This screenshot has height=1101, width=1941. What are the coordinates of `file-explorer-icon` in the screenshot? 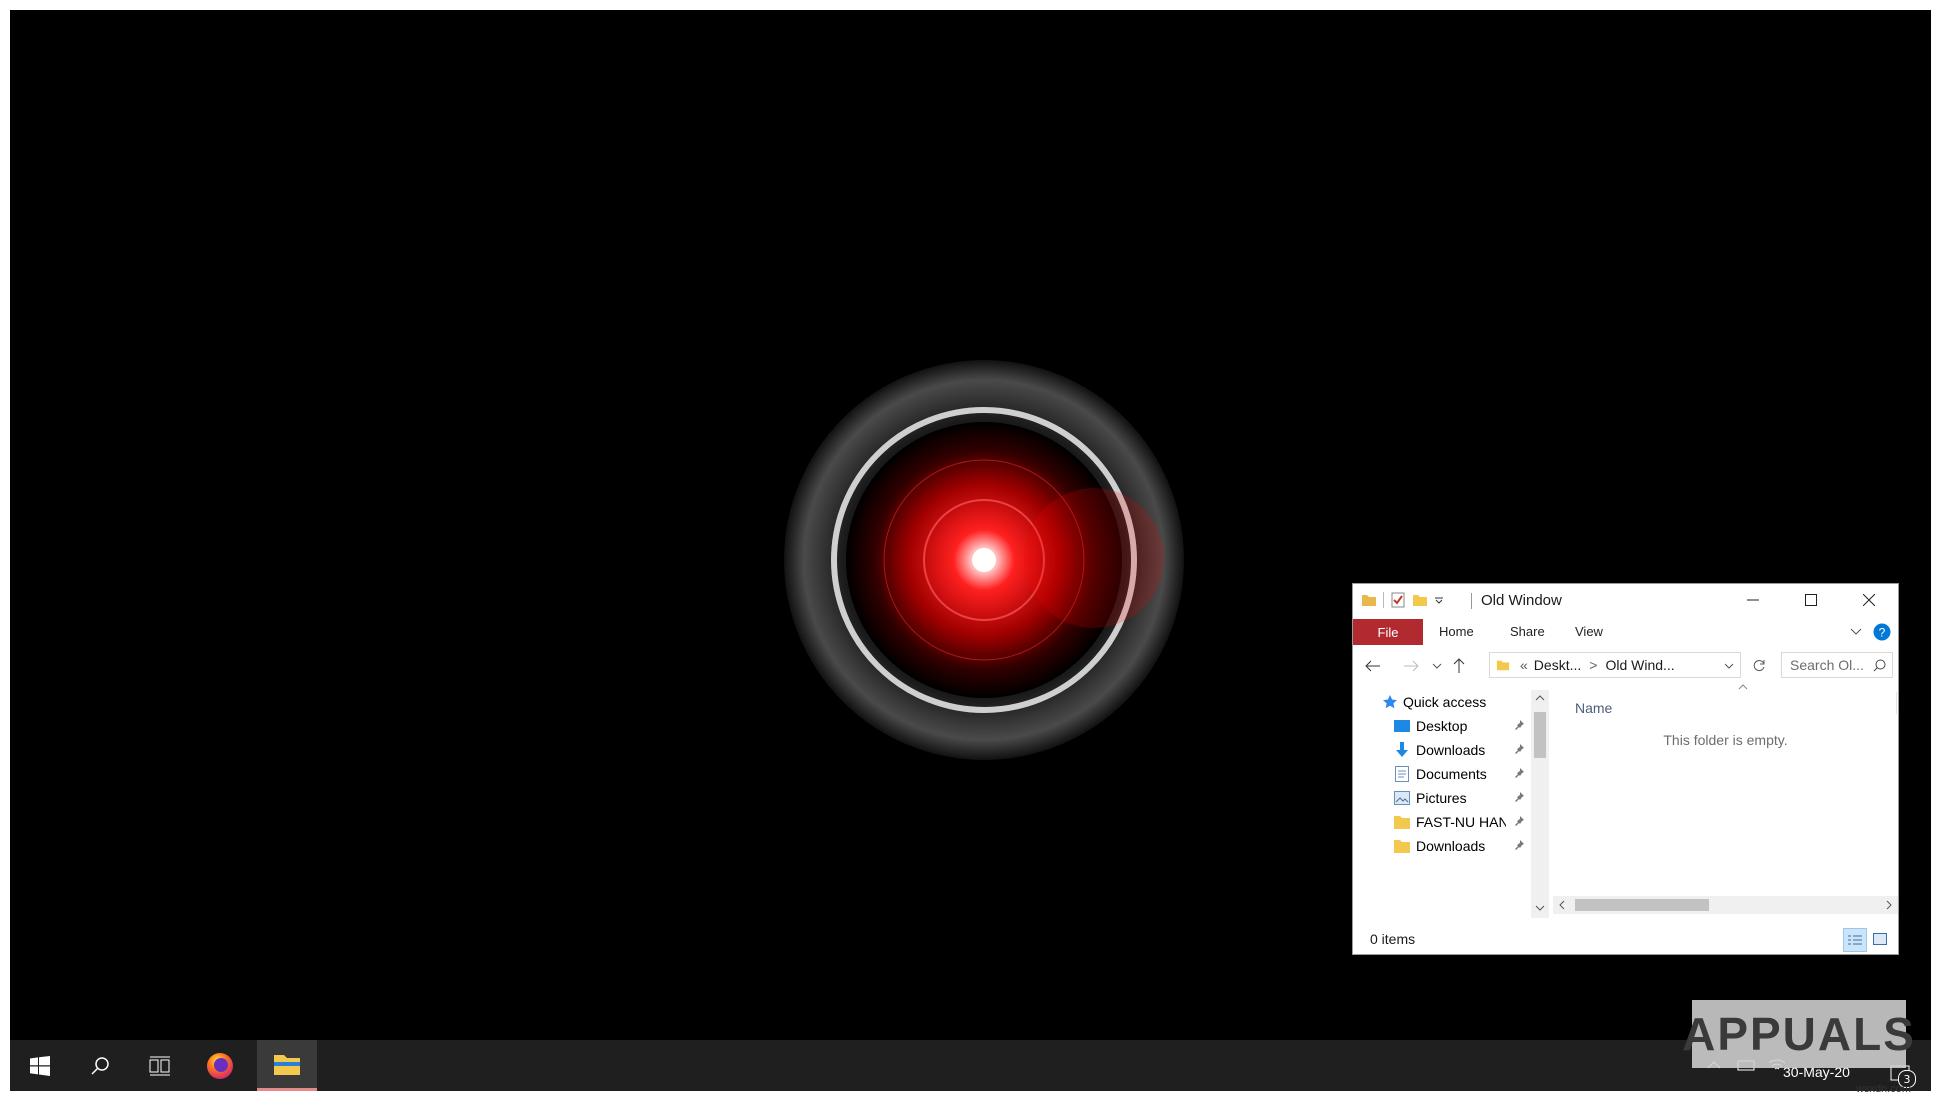 It's located at (287, 1065).